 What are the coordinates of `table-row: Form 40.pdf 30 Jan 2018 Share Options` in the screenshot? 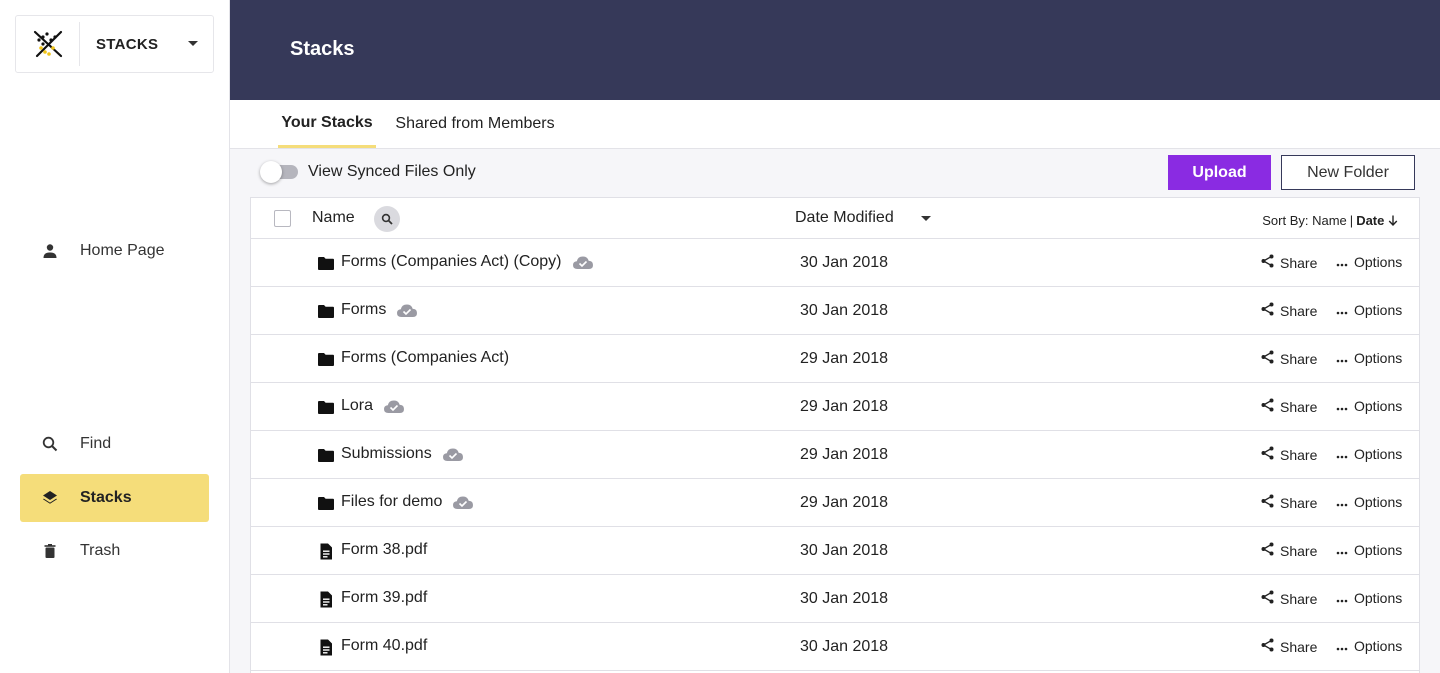 It's located at (835, 647).